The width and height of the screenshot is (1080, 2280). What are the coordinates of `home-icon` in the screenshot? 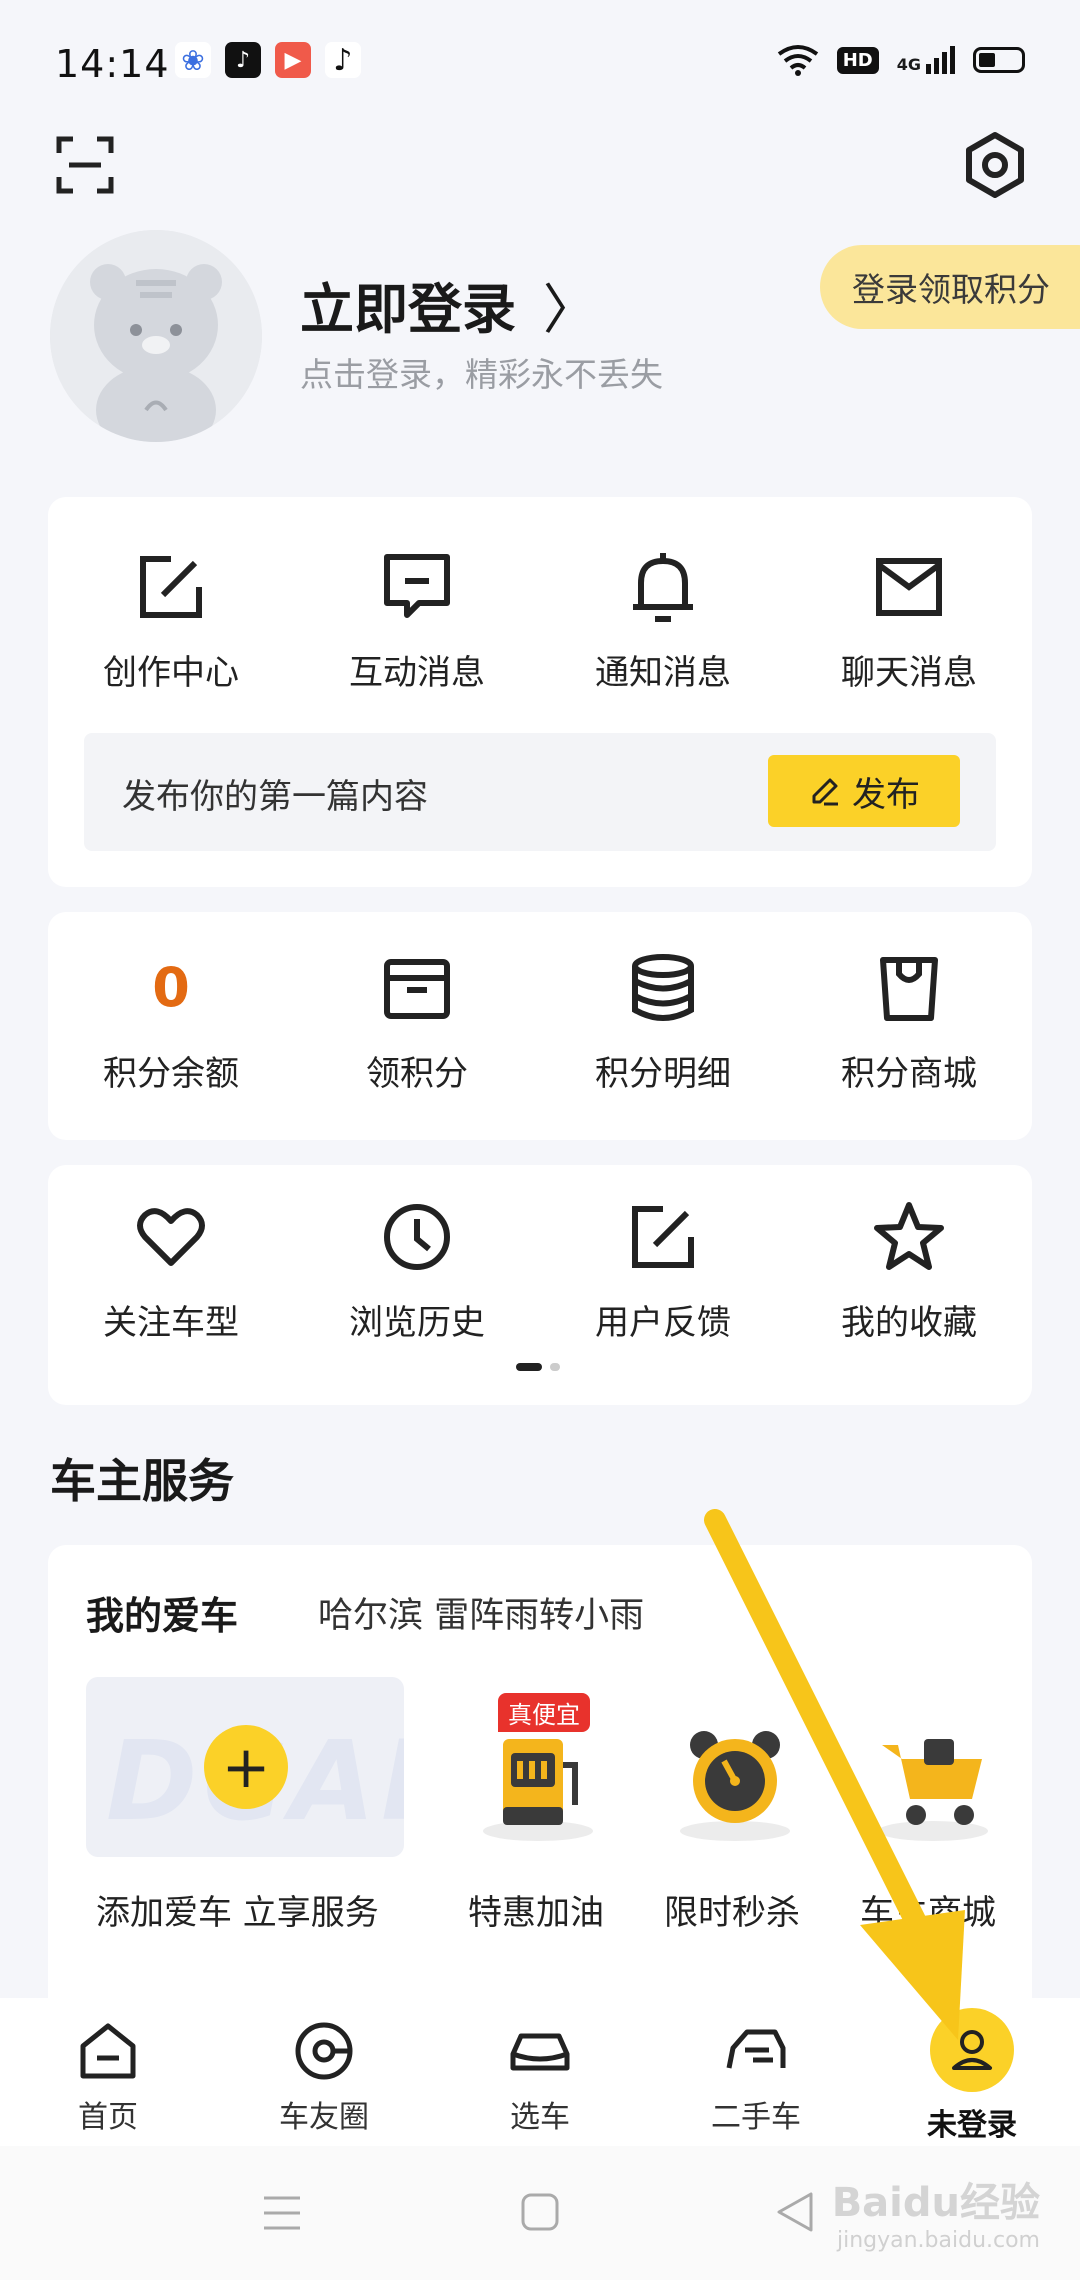 It's located at (108, 2051).